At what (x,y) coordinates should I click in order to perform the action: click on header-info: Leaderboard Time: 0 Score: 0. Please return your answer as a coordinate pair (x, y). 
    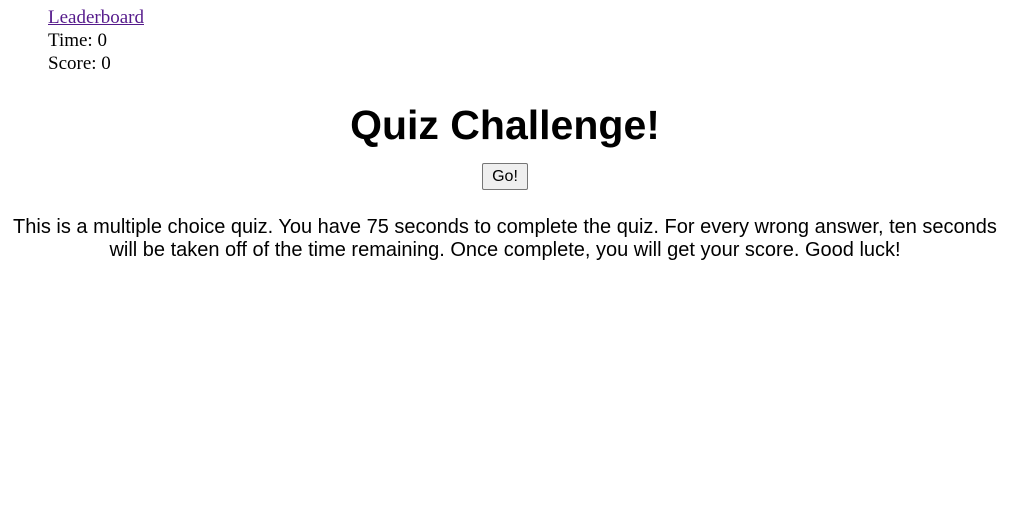
    Looking at the image, I should click on (96, 40).